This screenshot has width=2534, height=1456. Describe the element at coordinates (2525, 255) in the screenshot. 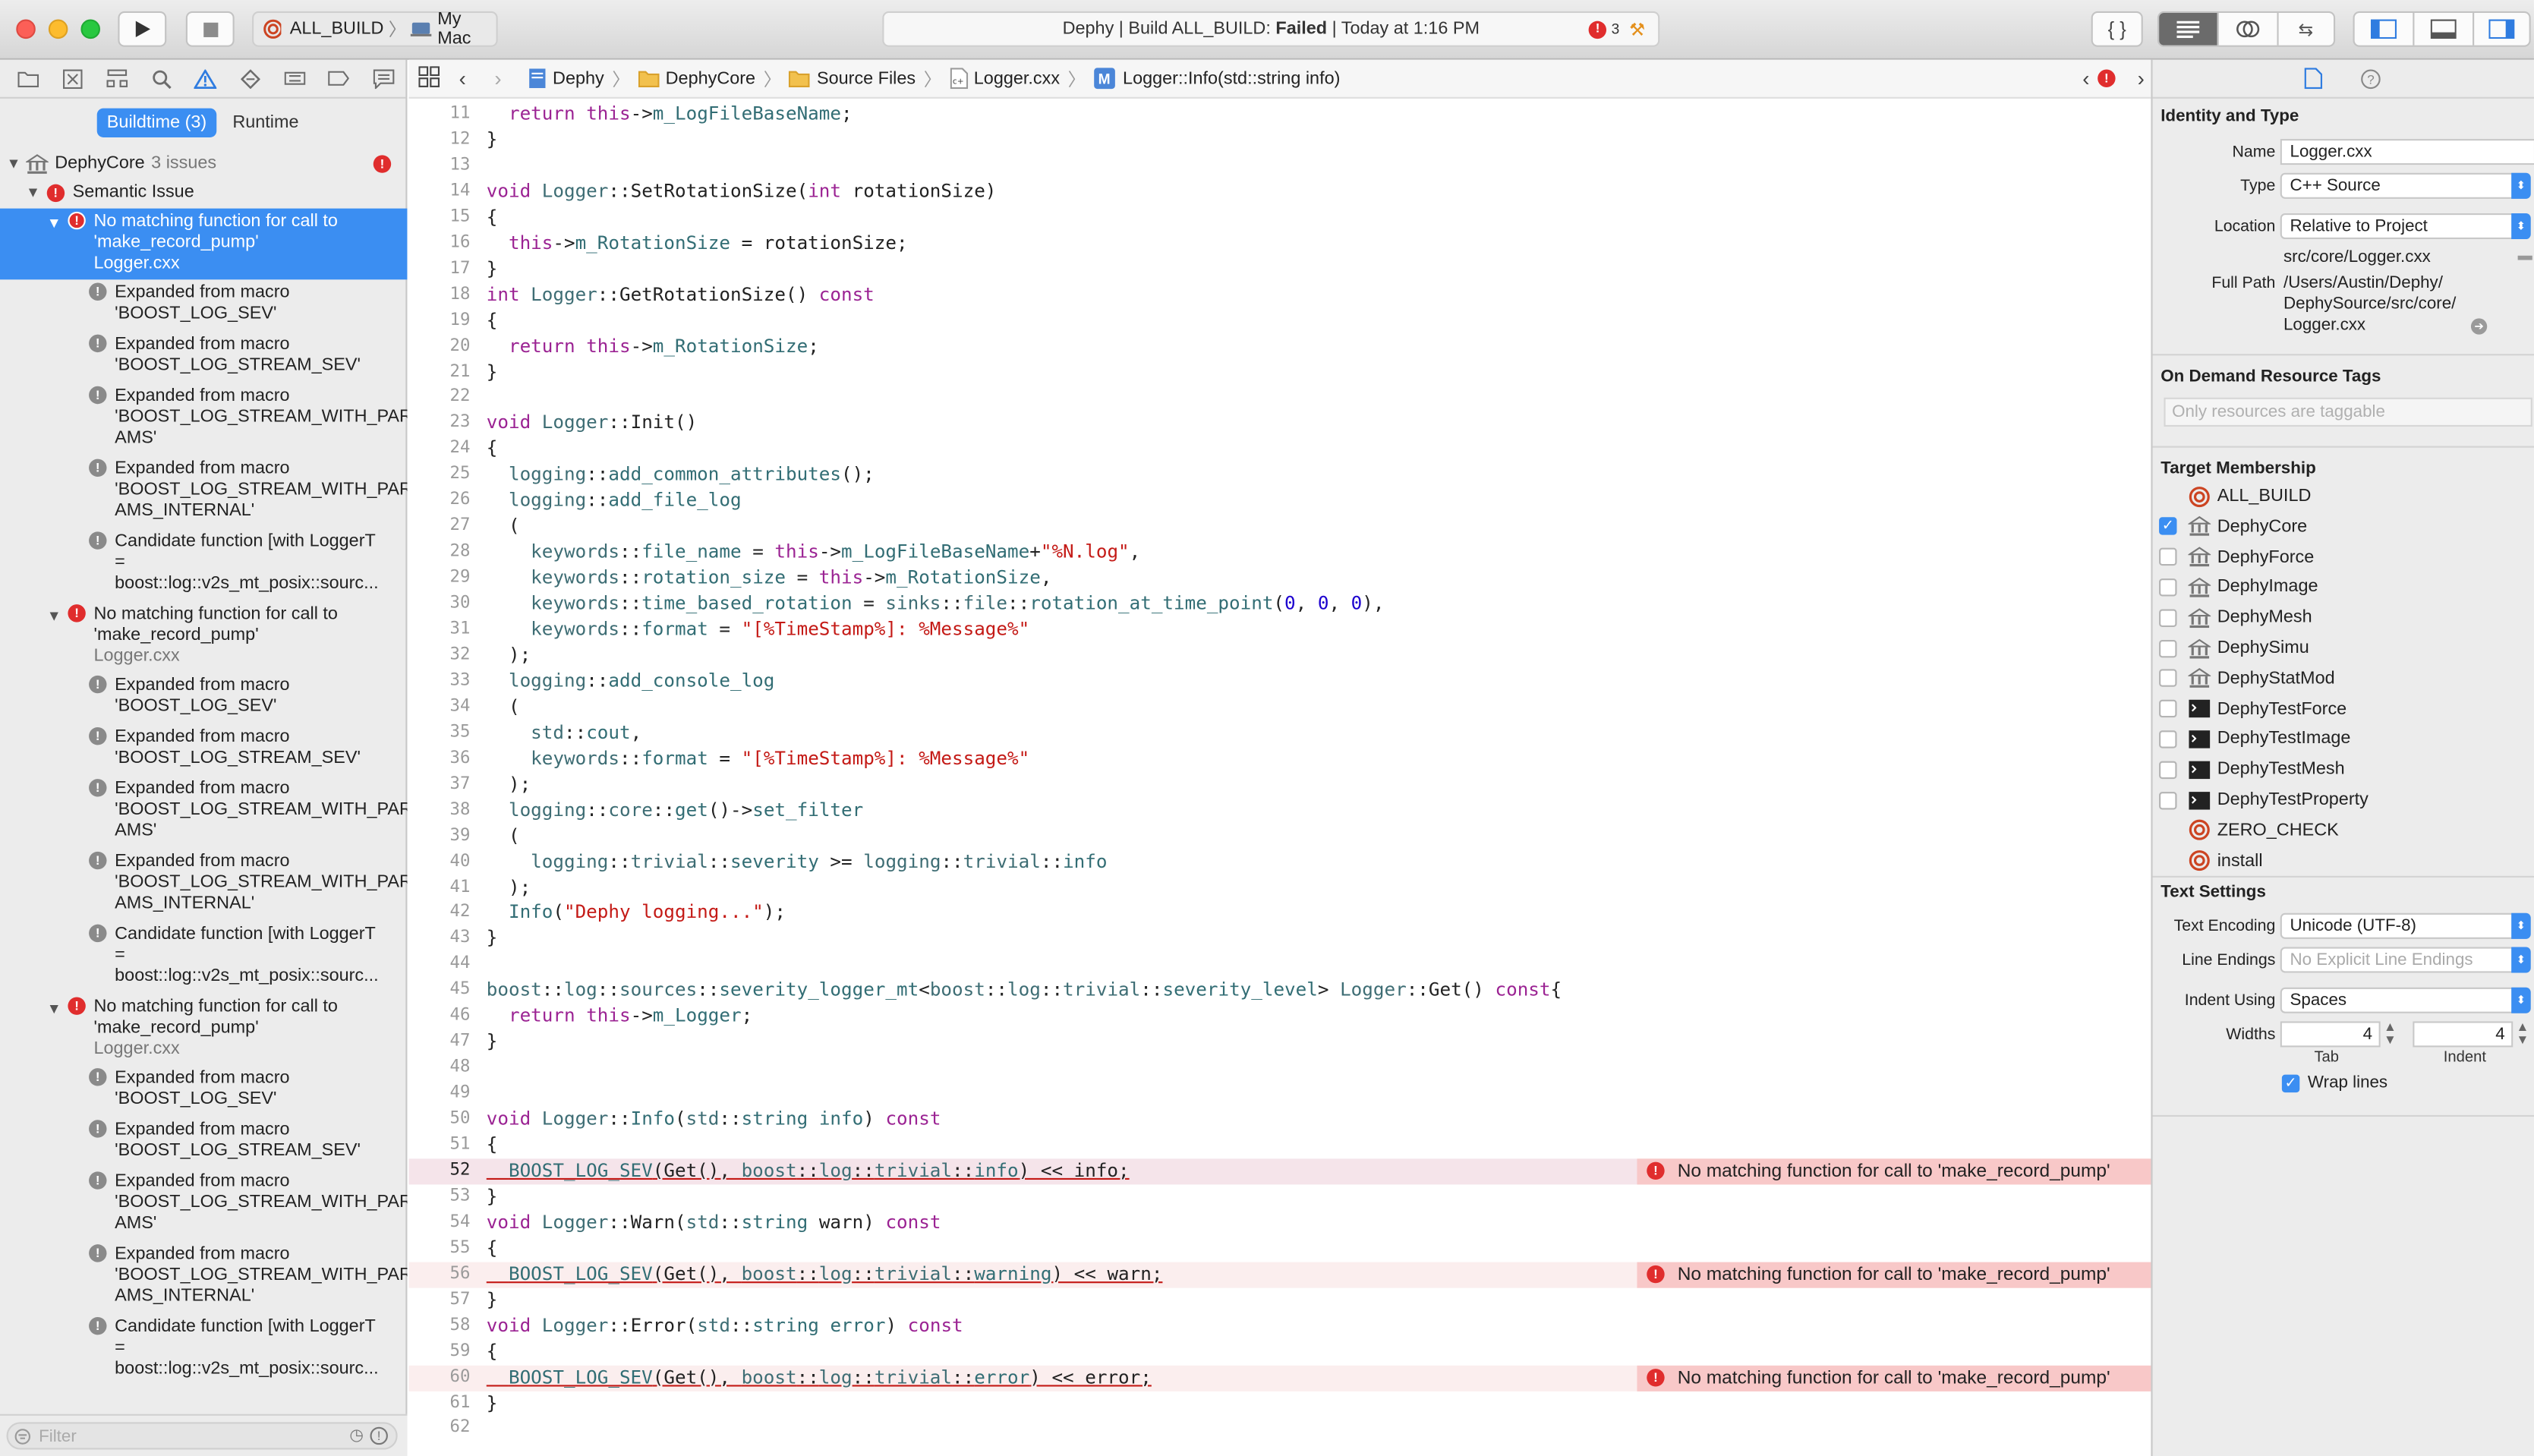

I see `folder-icon: ▬` at that location.